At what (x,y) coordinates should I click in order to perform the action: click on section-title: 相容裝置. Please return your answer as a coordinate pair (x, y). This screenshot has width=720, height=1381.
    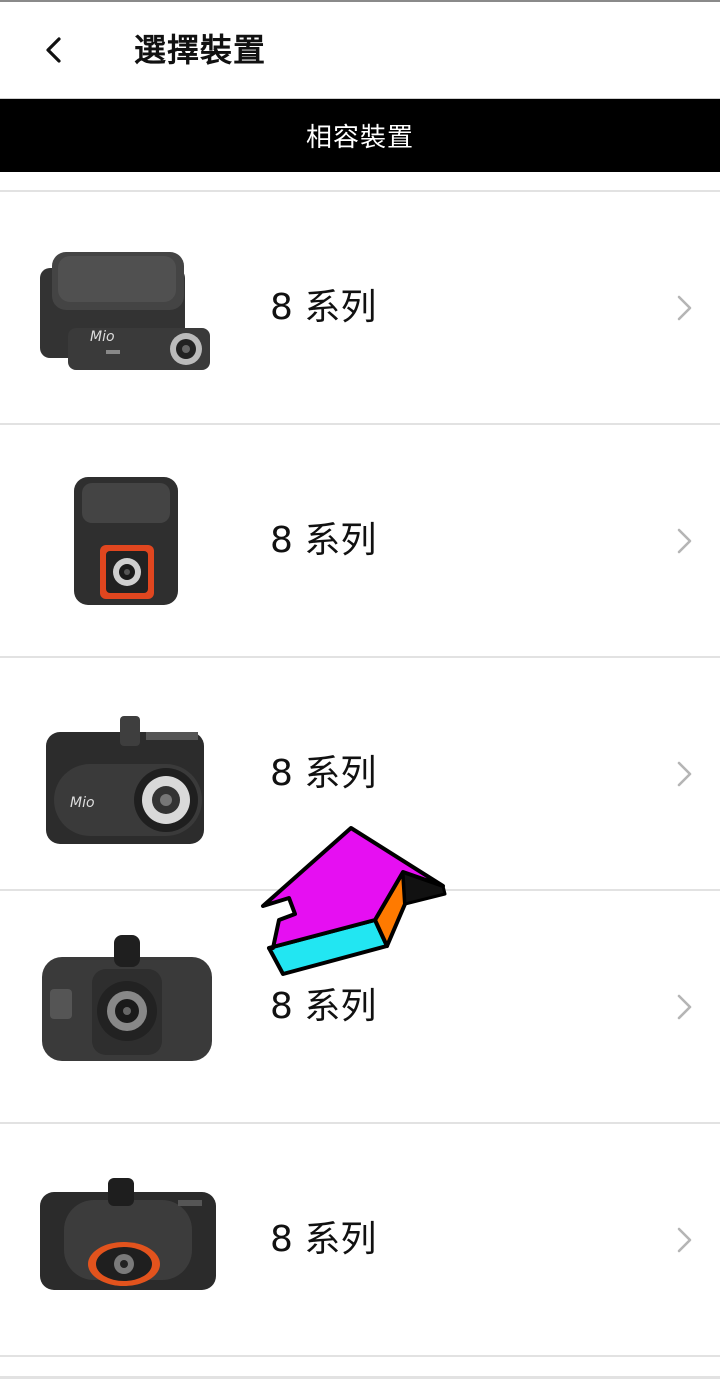
    Looking at the image, I should click on (359, 138).